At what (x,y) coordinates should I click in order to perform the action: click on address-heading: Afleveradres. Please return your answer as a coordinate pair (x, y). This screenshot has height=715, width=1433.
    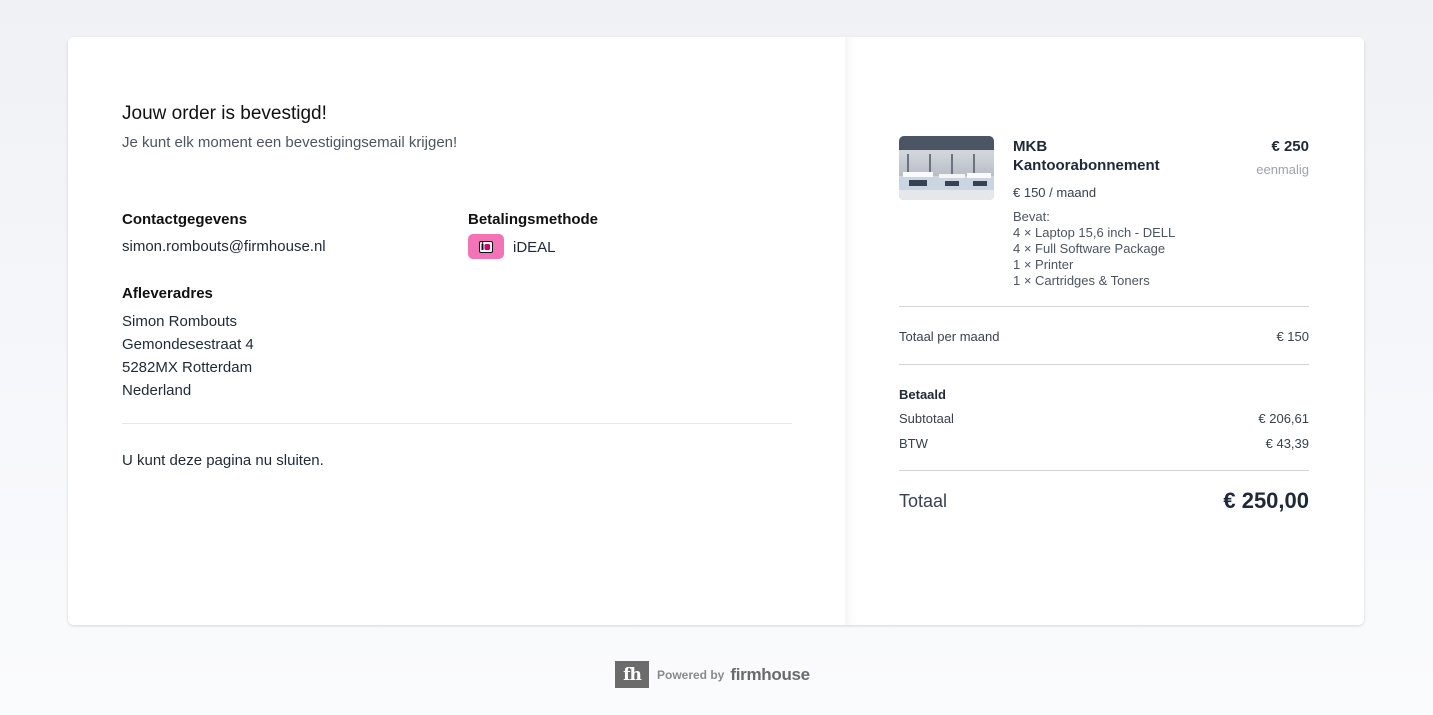
    Looking at the image, I should click on (167, 293).